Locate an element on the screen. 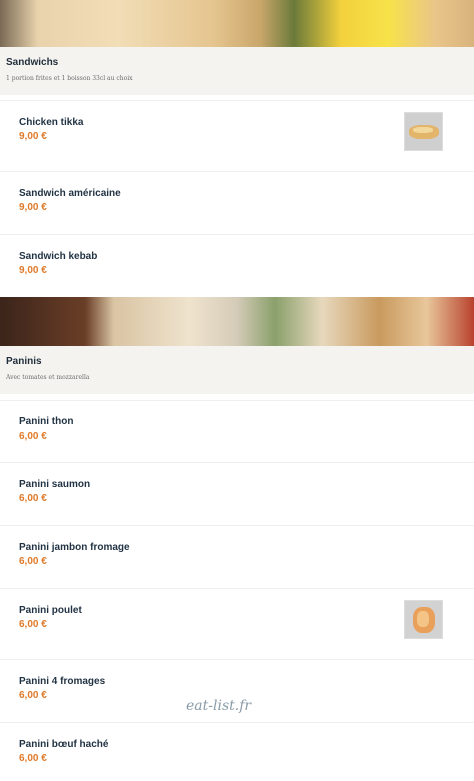 The height and width of the screenshot is (781, 474). item-name: Panini thon is located at coordinates (46, 421).